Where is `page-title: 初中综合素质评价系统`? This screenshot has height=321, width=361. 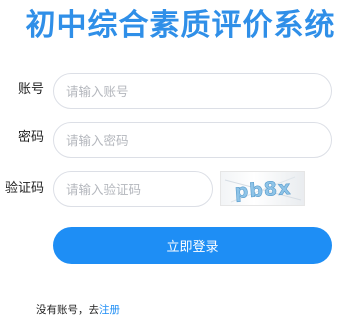 page-title: 初中综合素质评价系统 is located at coordinates (180, 25).